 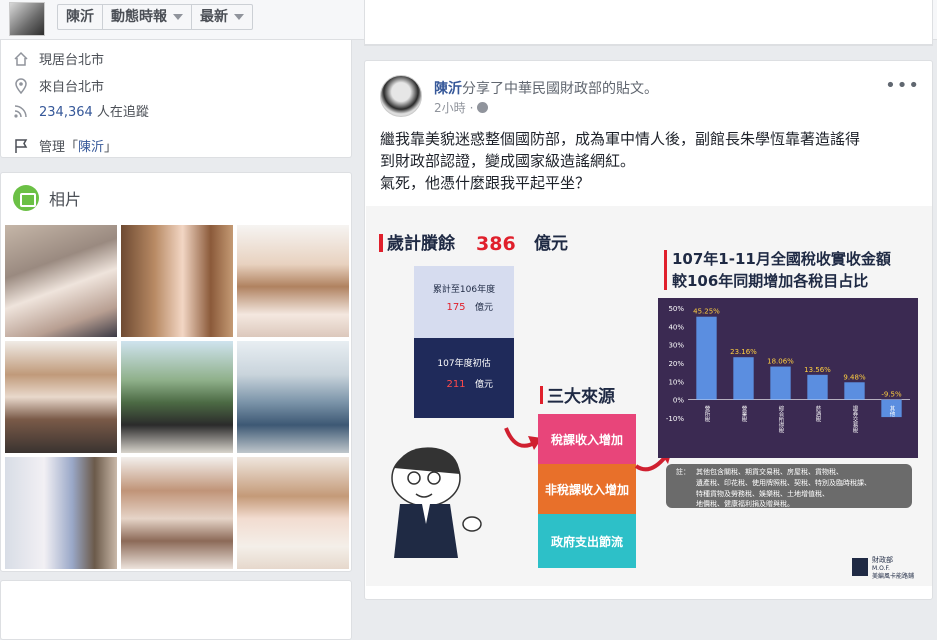 What do you see at coordinates (485, 183) in the screenshot?
I see `post-text-line: 氣死，他憑什麼跟我平起平坐？` at bounding box center [485, 183].